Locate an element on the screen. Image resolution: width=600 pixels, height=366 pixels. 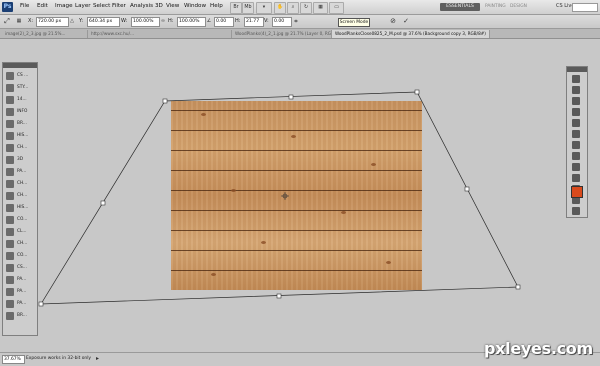
transform-center-point-icon is located at coordinates (285, 196).